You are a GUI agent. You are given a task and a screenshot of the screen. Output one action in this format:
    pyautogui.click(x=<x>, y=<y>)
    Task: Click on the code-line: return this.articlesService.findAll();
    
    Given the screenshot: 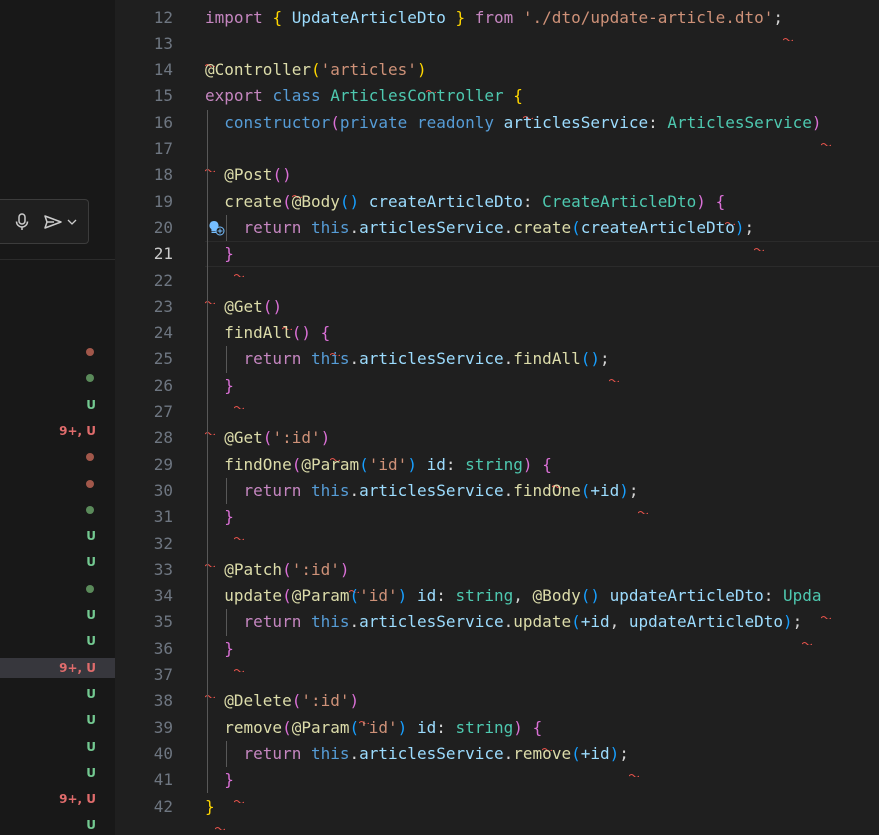 What is the action you would take?
    pyautogui.click(x=407, y=359)
    